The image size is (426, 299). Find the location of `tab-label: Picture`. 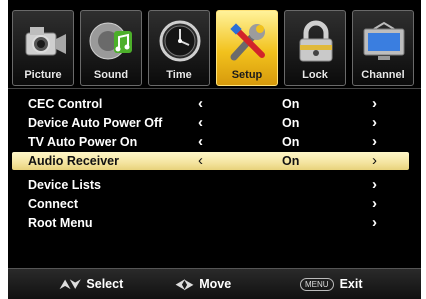

tab-label: Picture is located at coordinates (43, 75).